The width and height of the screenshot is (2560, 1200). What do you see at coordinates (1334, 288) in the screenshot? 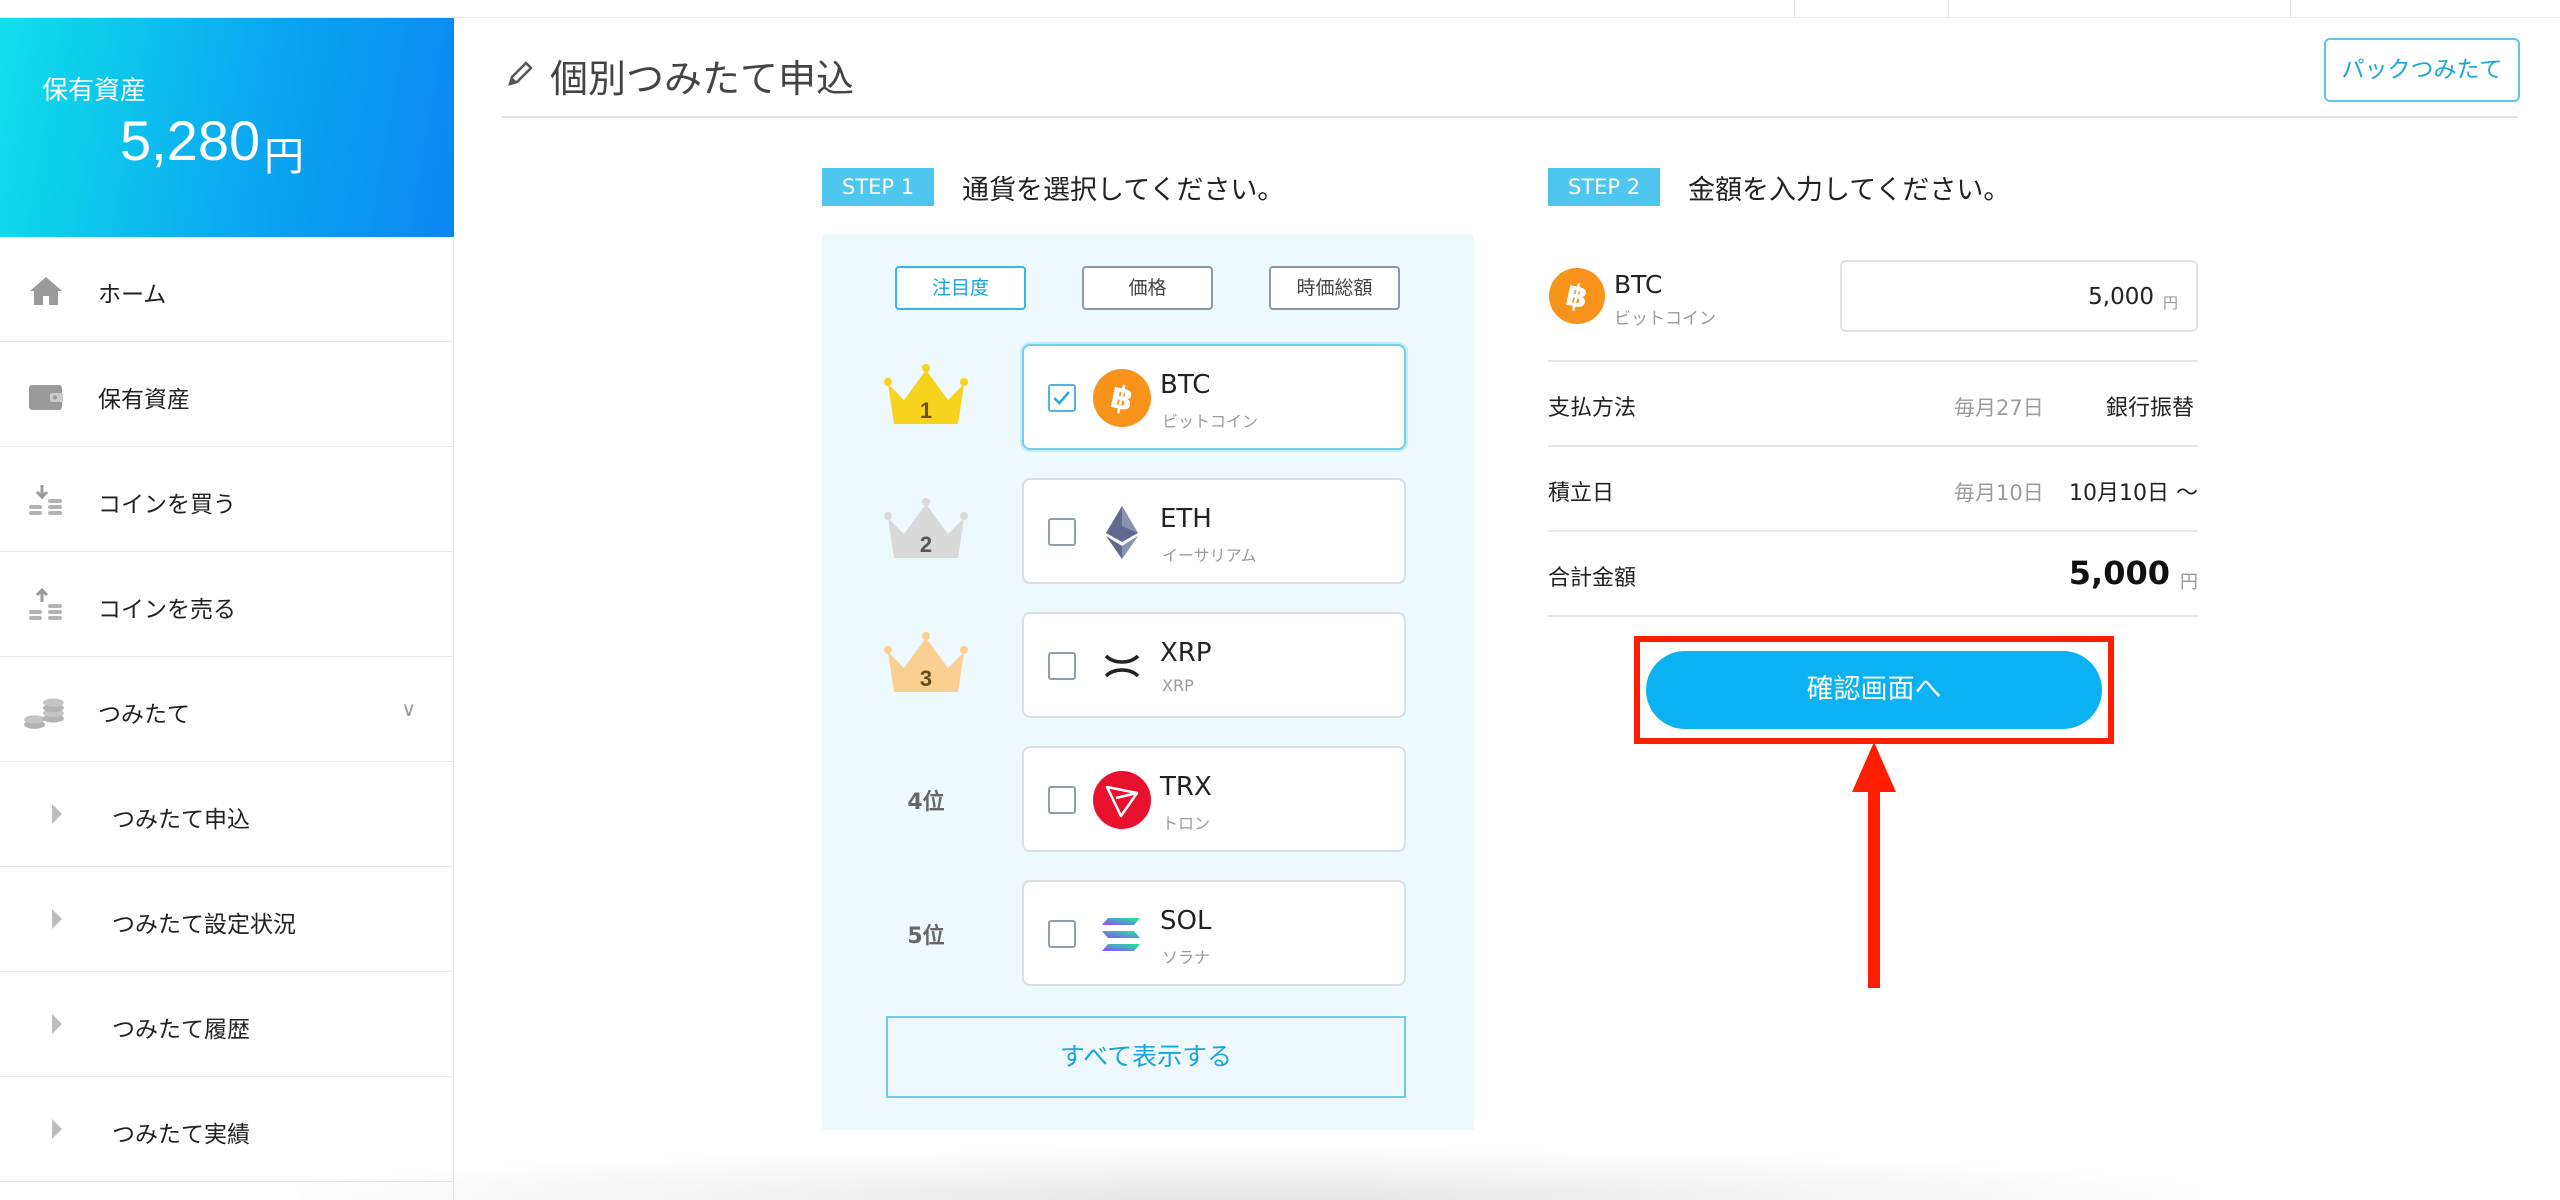
I see `sort-market-cap-button: 時価総額` at bounding box center [1334, 288].